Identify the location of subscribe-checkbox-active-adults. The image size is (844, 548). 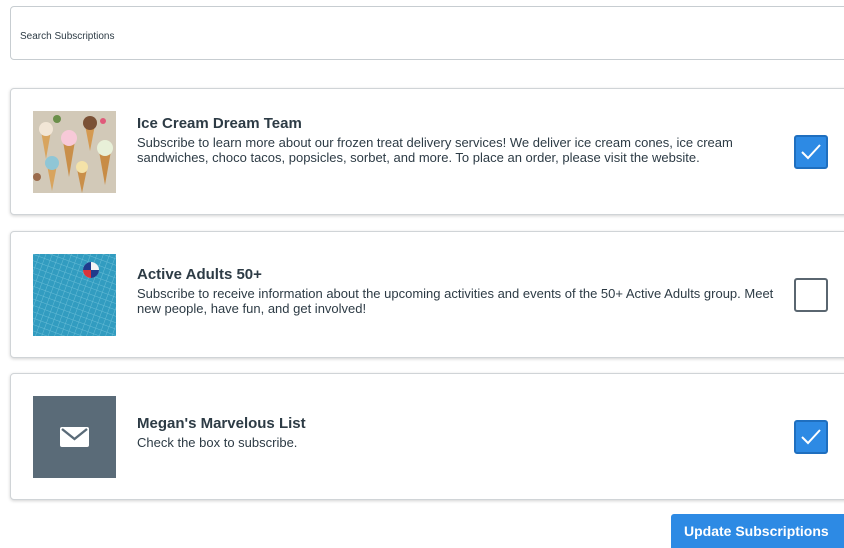
(811, 295).